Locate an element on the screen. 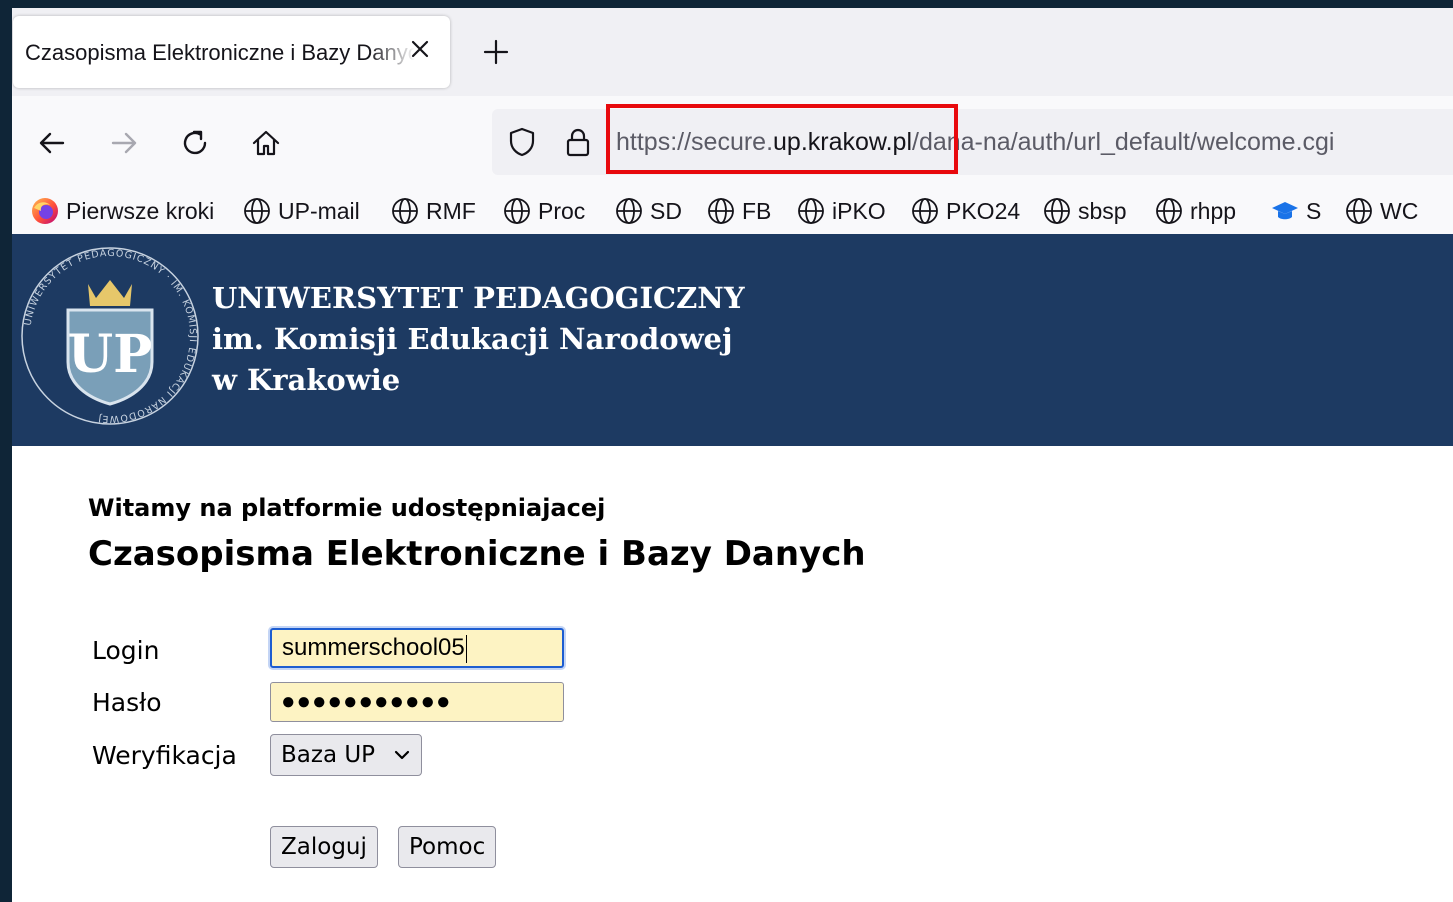  bookmark-rmf: RMF is located at coordinates (433, 211).